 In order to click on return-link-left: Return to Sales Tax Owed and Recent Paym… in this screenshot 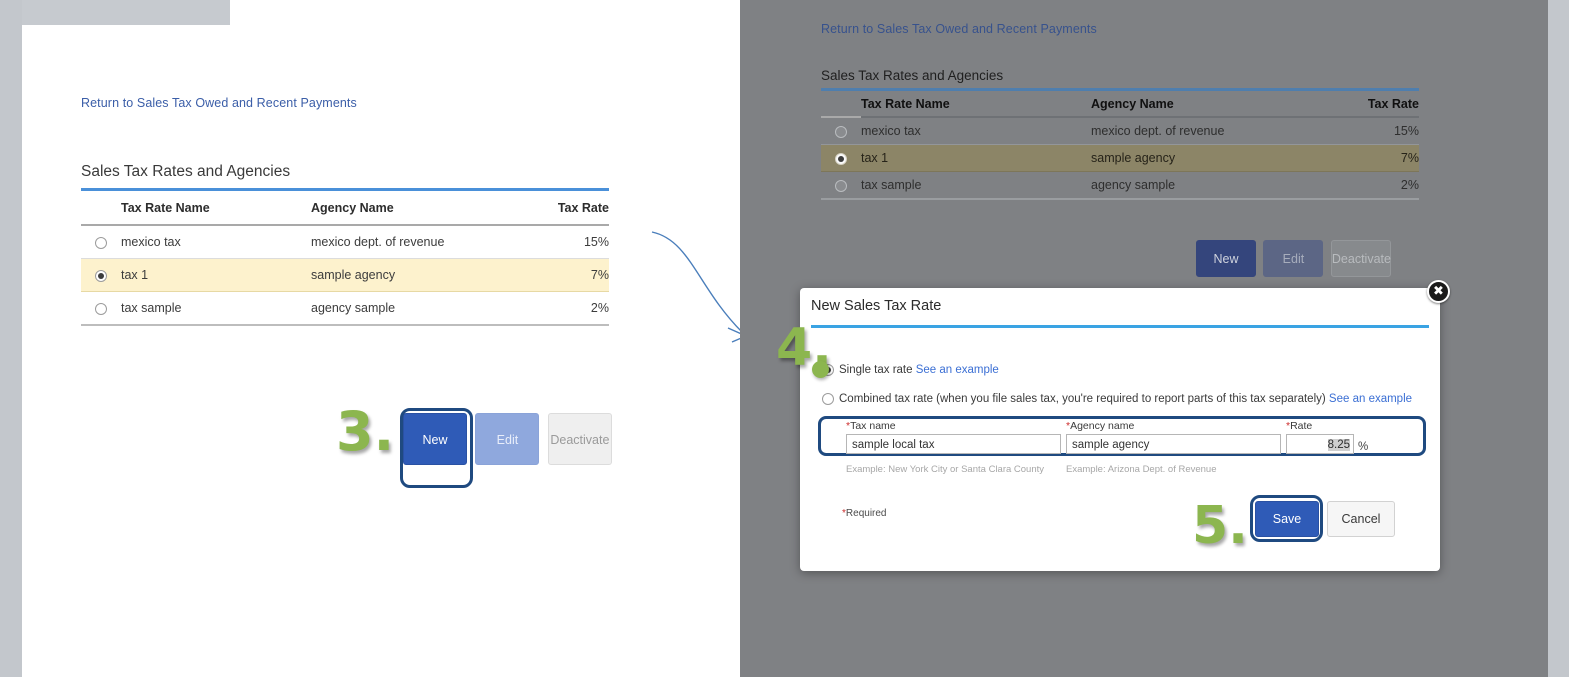, I will do `click(219, 103)`.